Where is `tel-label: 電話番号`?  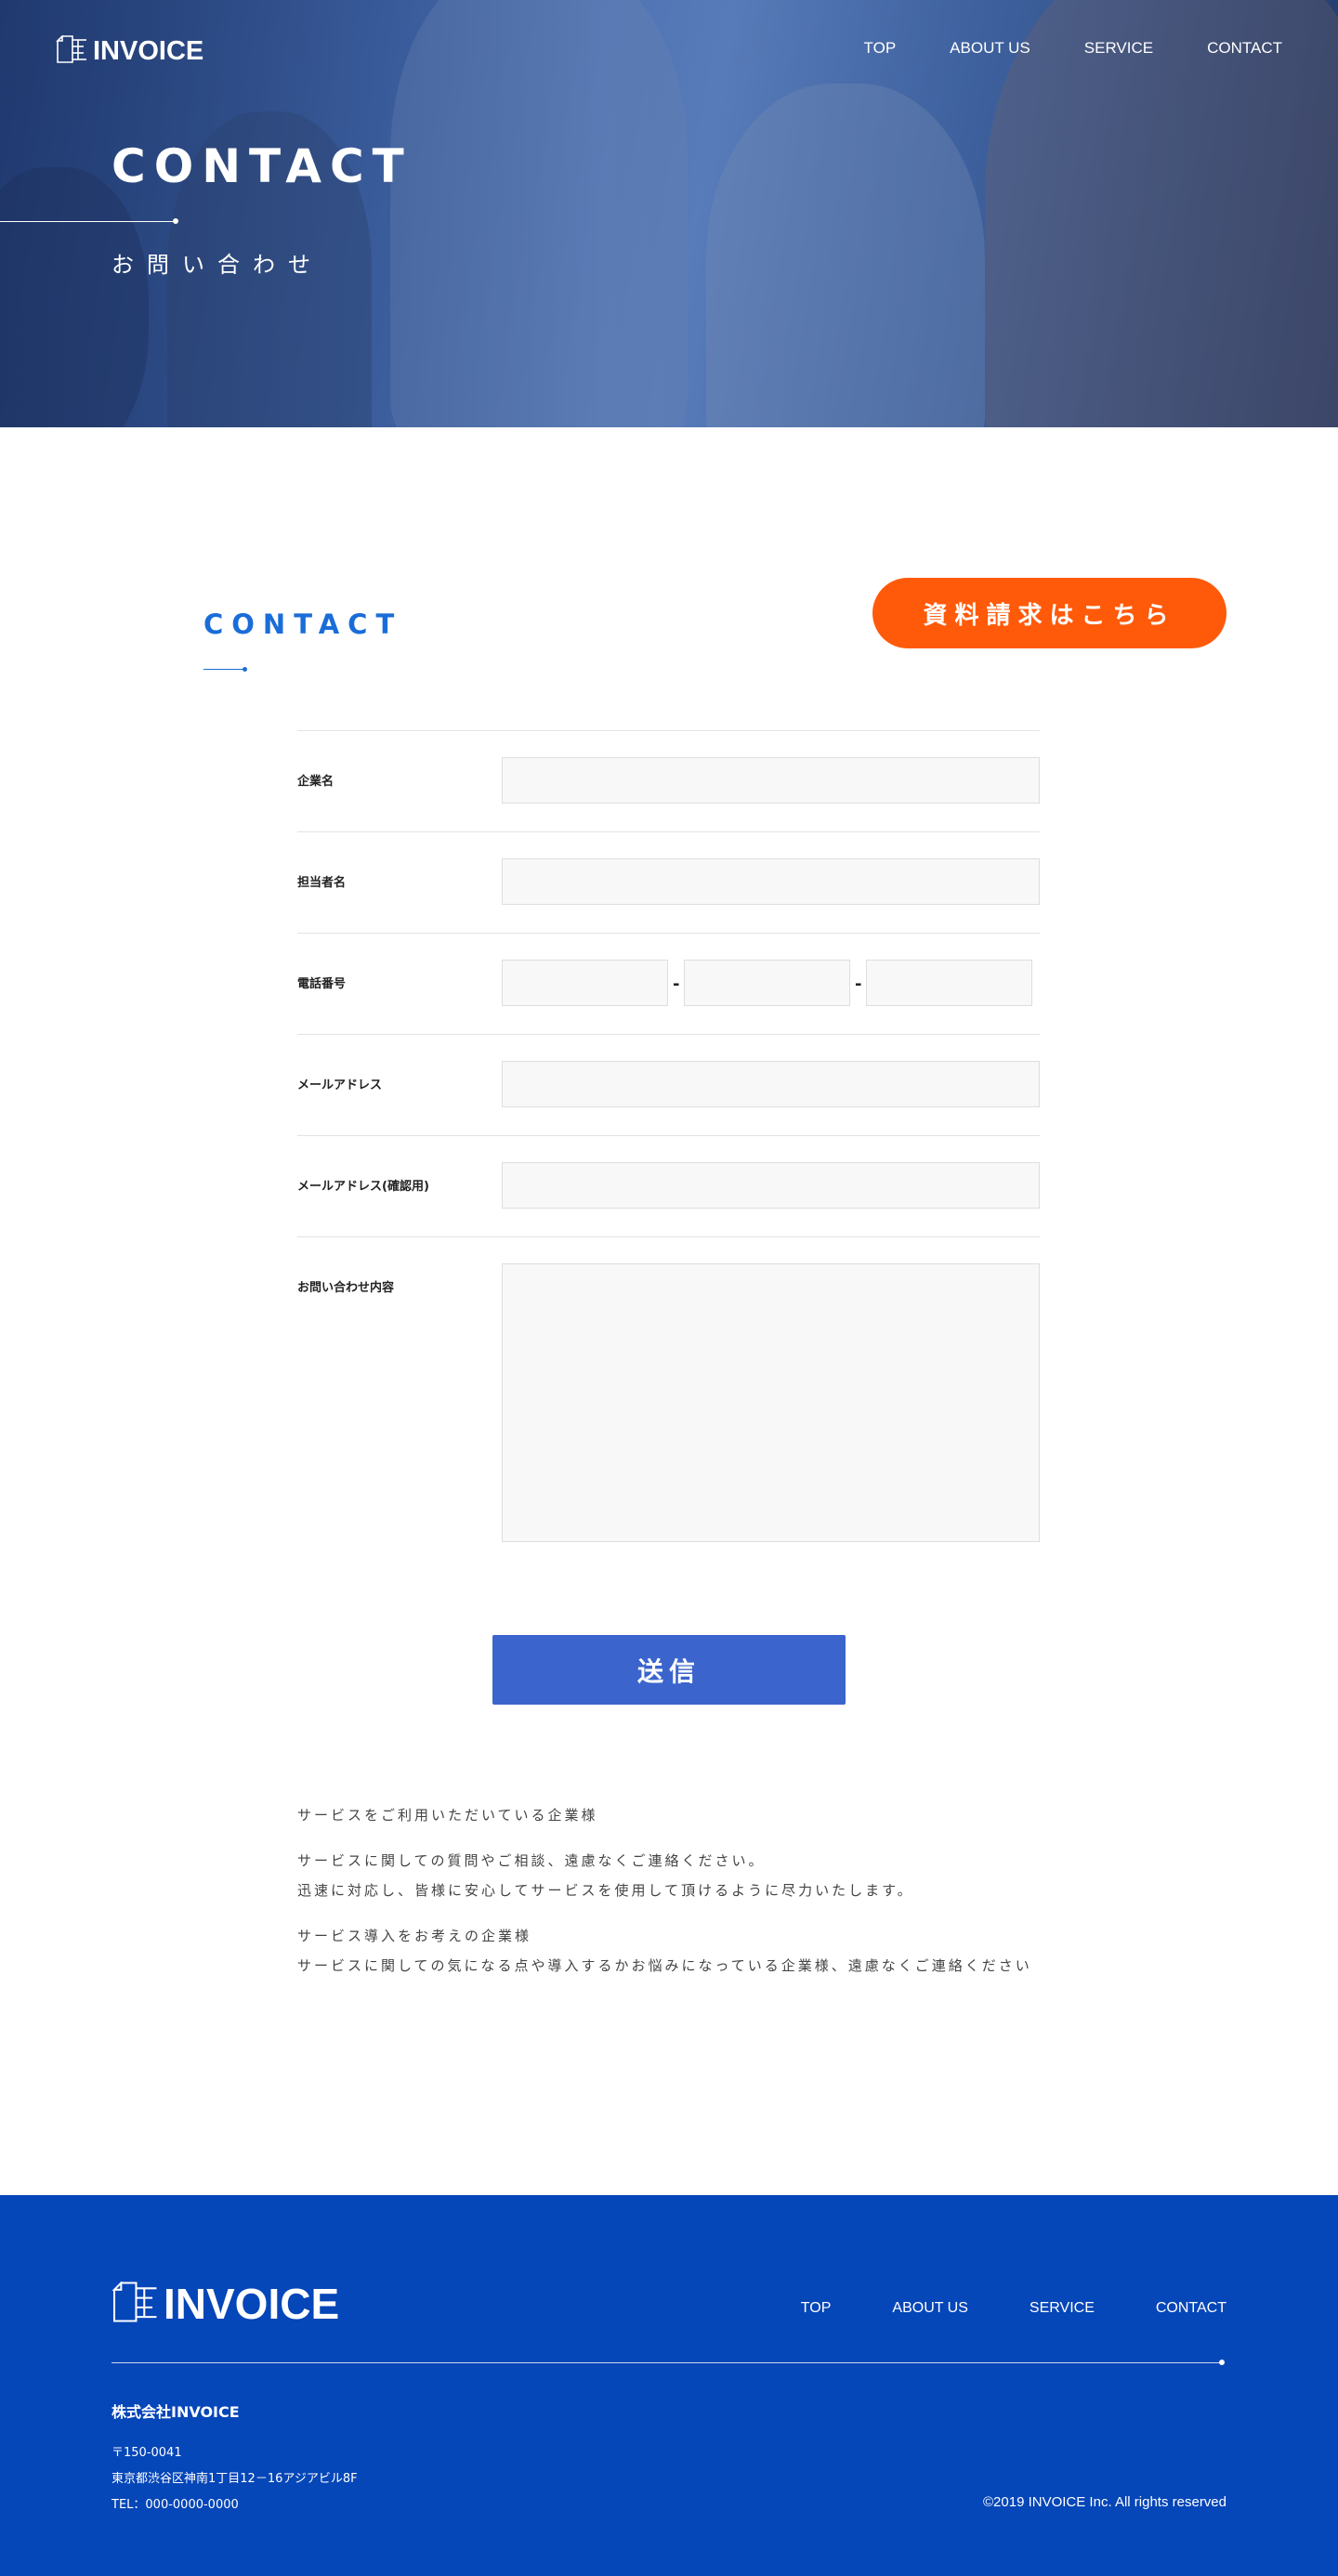
tel-label: 電話番号 is located at coordinates (322, 984).